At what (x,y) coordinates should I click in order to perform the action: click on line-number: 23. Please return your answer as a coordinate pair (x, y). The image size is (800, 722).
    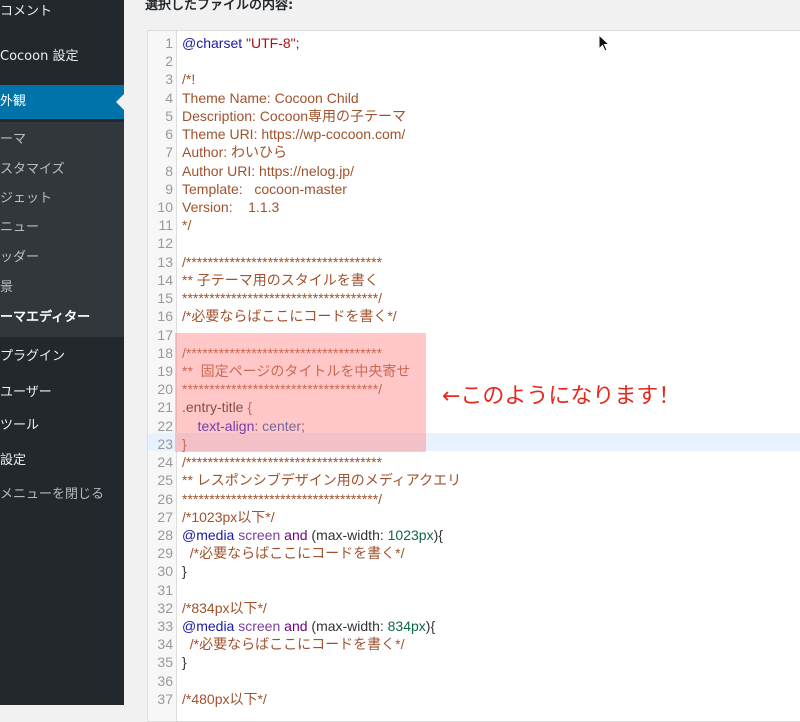
    Looking at the image, I should click on (165, 443).